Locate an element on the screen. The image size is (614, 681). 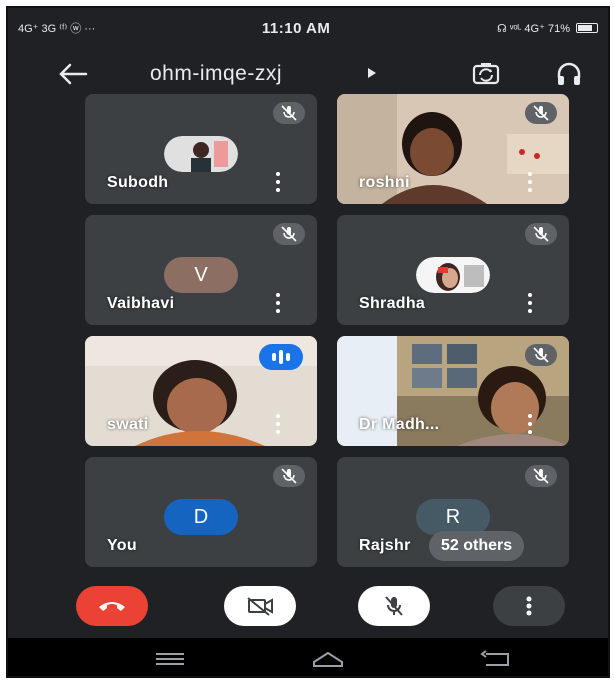
meeting-header: ohm-imqe-zxj is located at coordinates (308, 74).